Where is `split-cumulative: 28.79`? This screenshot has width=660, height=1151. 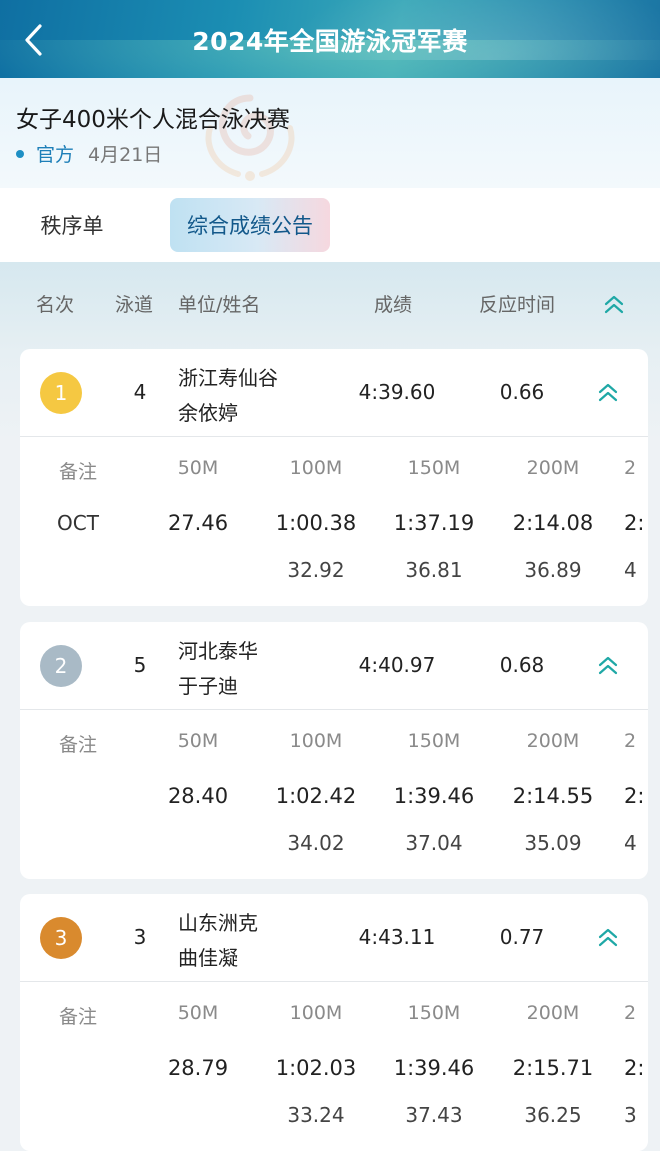
split-cumulative: 28.79 is located at coordinates (198, 1068).